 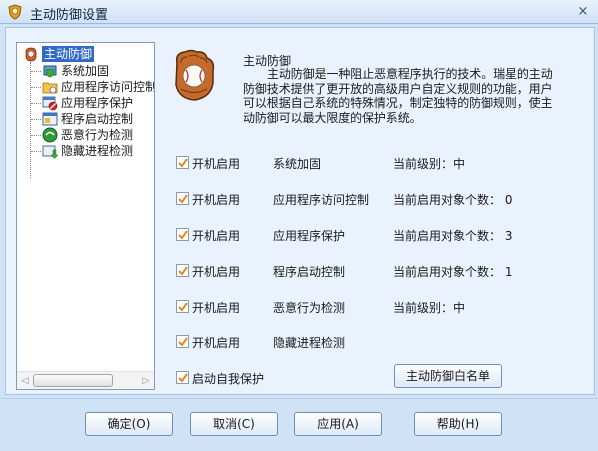 I want to click on folder-access-icon, so click(x=50, y=88).